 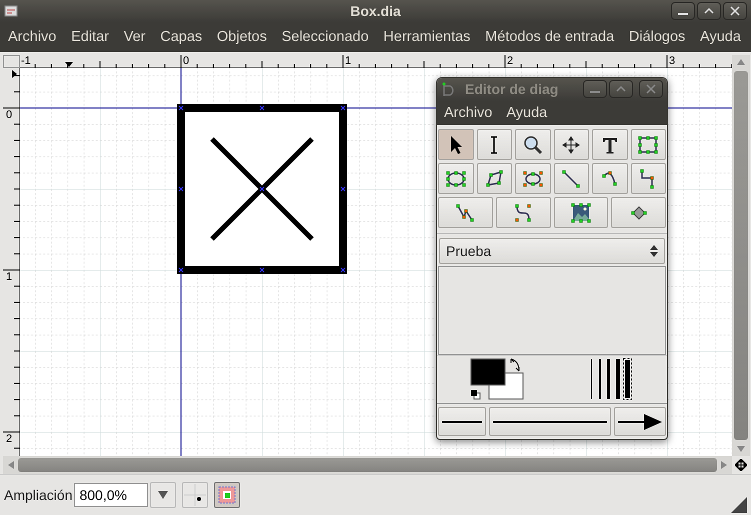 What do you see at coordinates (612, 379) in the screenshot?
I see `line-width-drawing` at bounding box center [612, 379].